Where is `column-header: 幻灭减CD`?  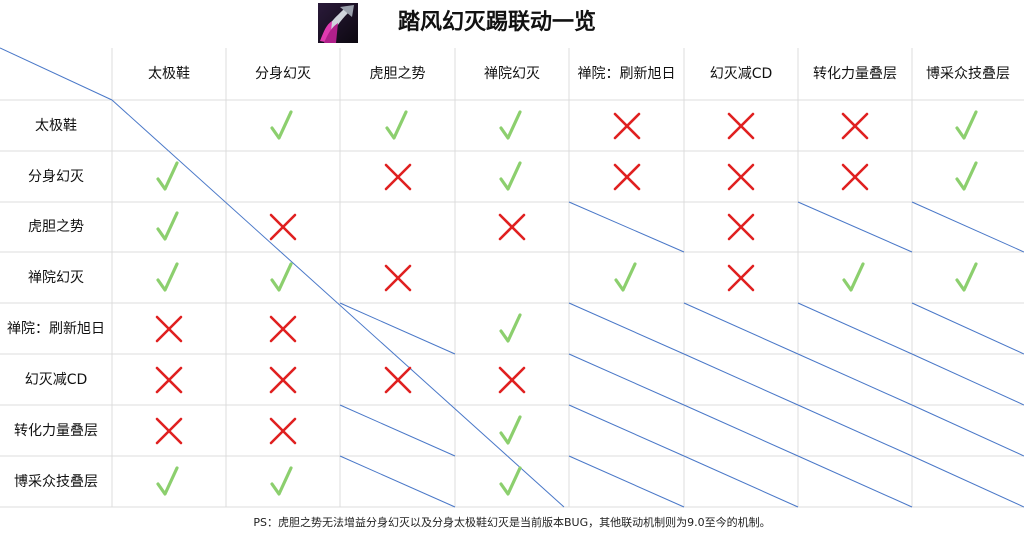 column-header: 幻灭减CD is located at coordinates (741, 74).